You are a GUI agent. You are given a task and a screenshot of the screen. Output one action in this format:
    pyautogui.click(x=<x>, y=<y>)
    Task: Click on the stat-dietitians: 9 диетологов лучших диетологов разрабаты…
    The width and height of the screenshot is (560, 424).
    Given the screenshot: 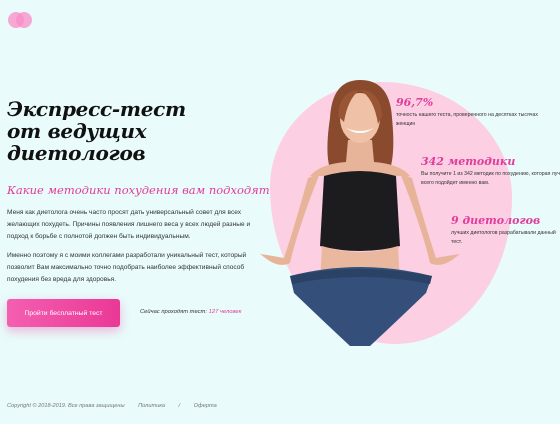 What is the action you would take?
    pyautogui.click(x=503, y=230)
    